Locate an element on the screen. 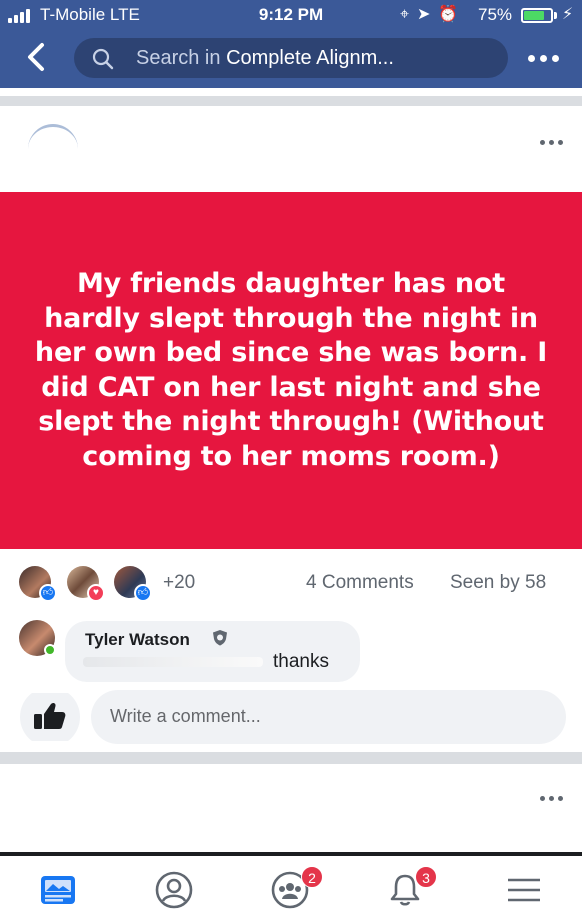 The width and height of the screenshot is (582, 917). battery-icon is located at coordinates (537, 15).